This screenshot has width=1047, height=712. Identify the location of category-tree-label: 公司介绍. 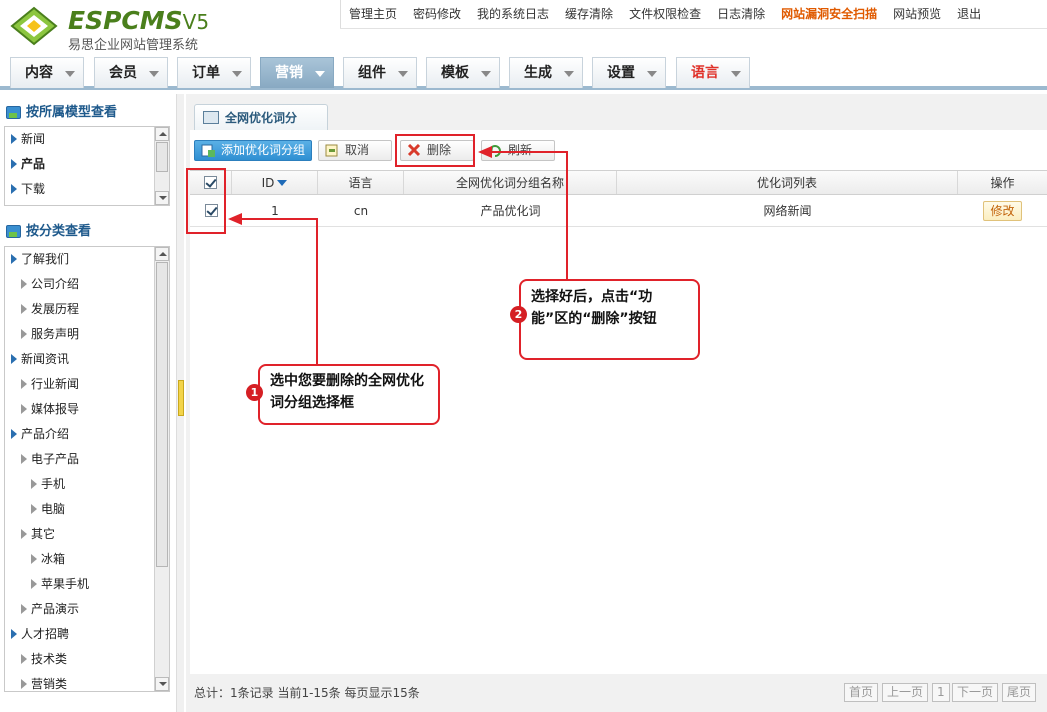
(55, 284).